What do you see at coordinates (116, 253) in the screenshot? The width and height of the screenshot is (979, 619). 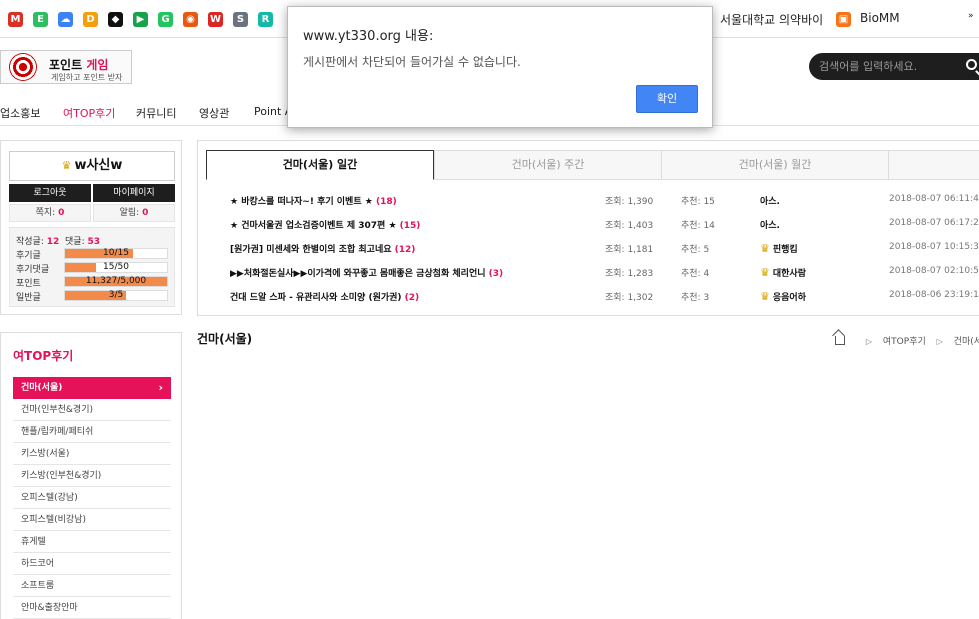 I see `progress-bar: 10/15` at bounding box center [116, 253].